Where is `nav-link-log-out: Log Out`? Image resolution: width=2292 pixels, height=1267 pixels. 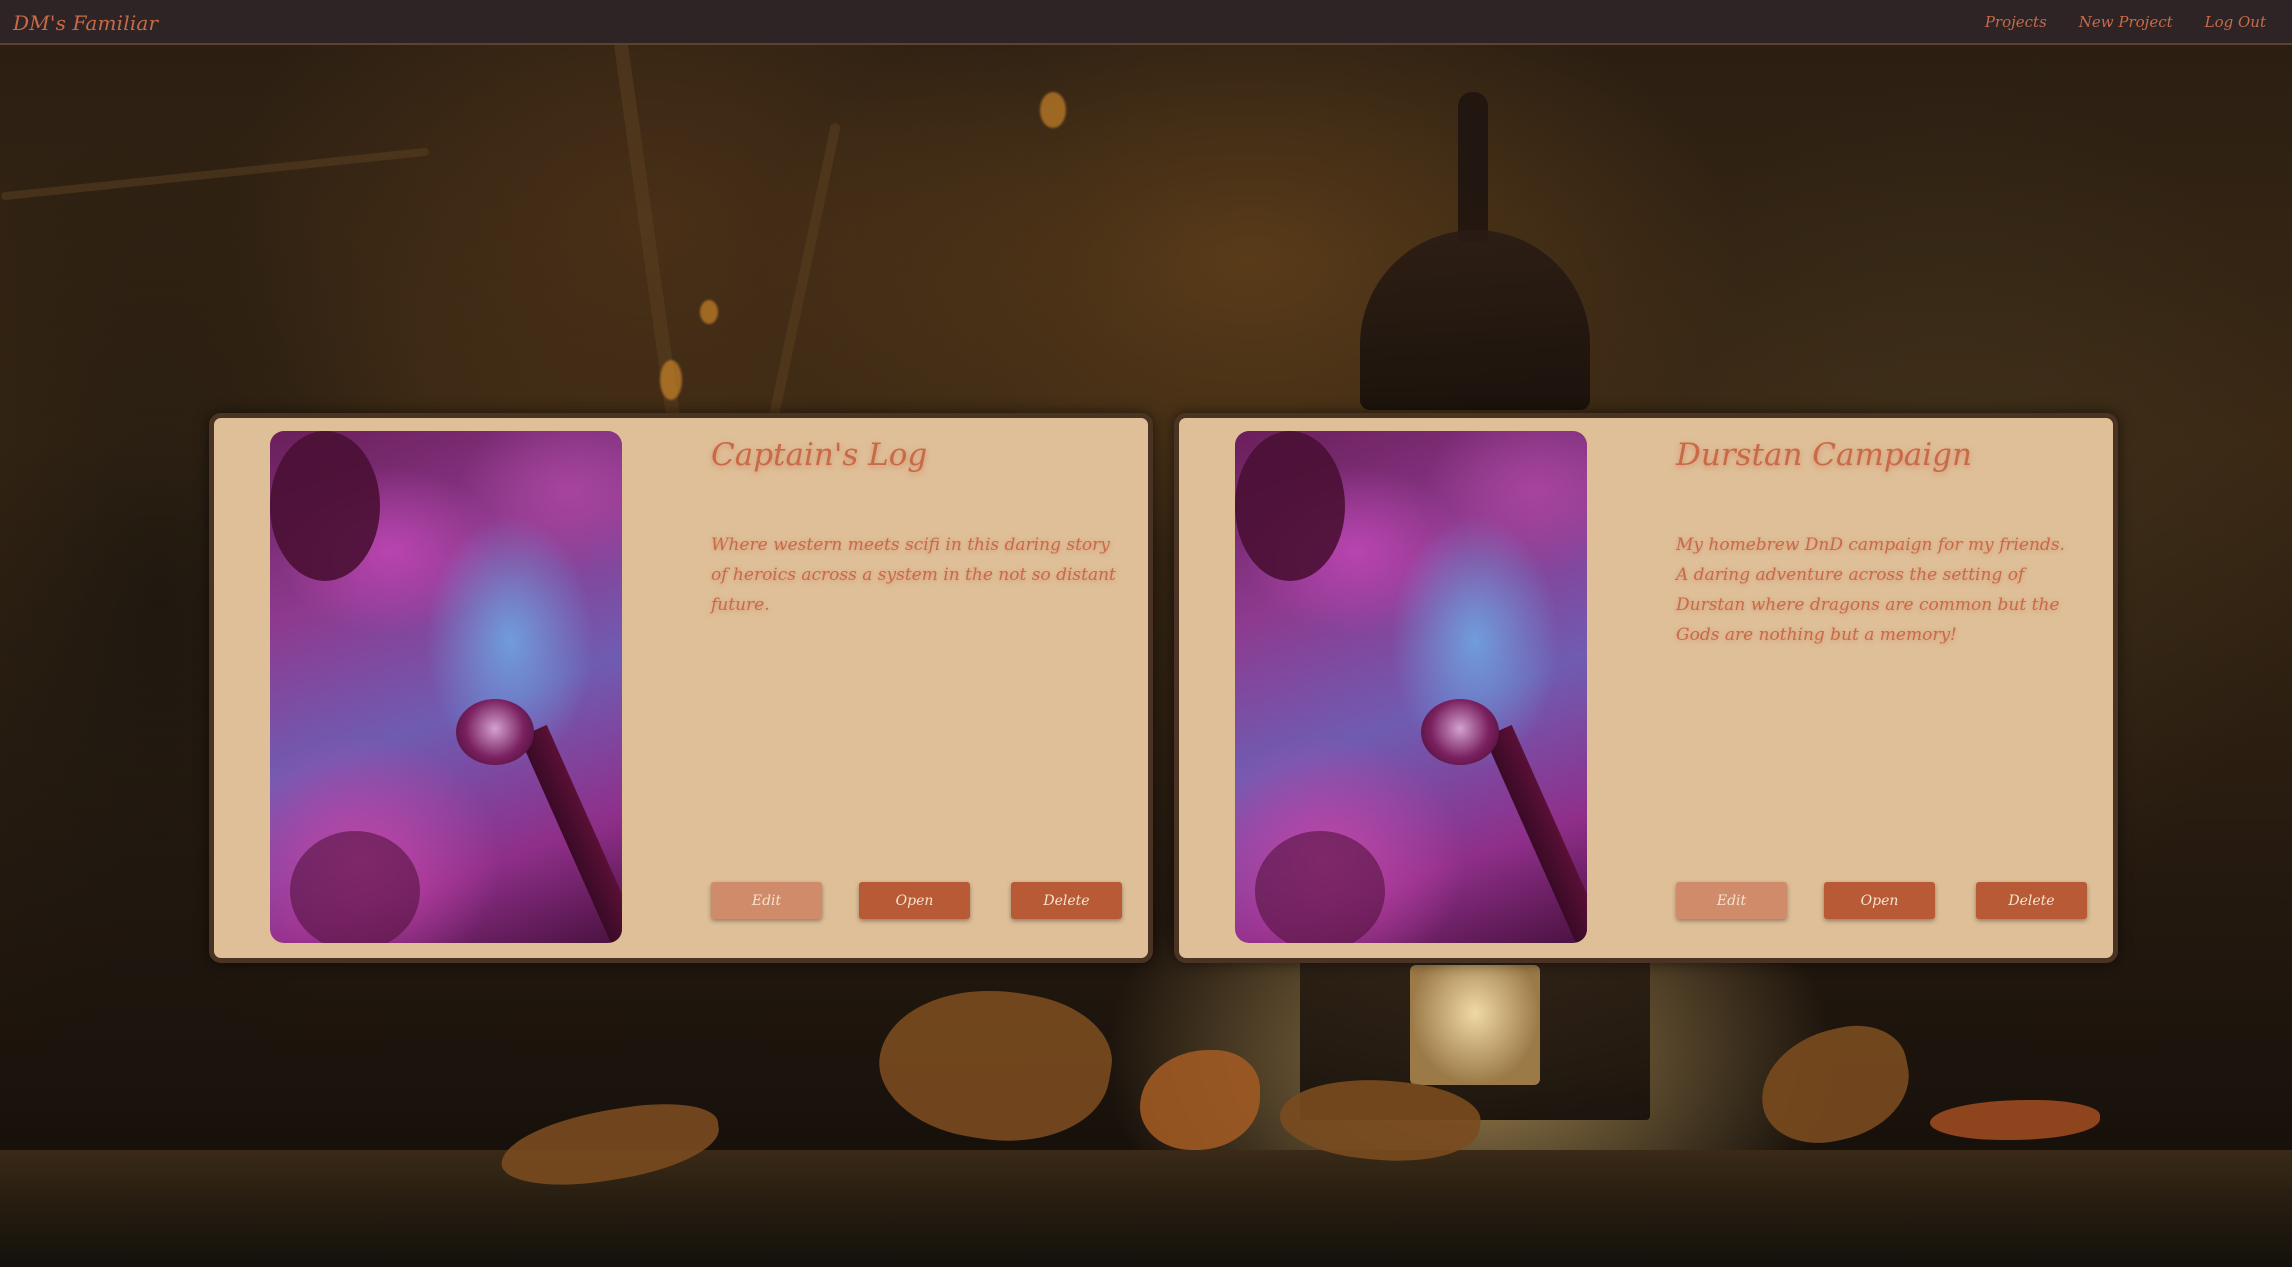 nav-link-log-out: Log Out is located at coordinates (2235, 22).